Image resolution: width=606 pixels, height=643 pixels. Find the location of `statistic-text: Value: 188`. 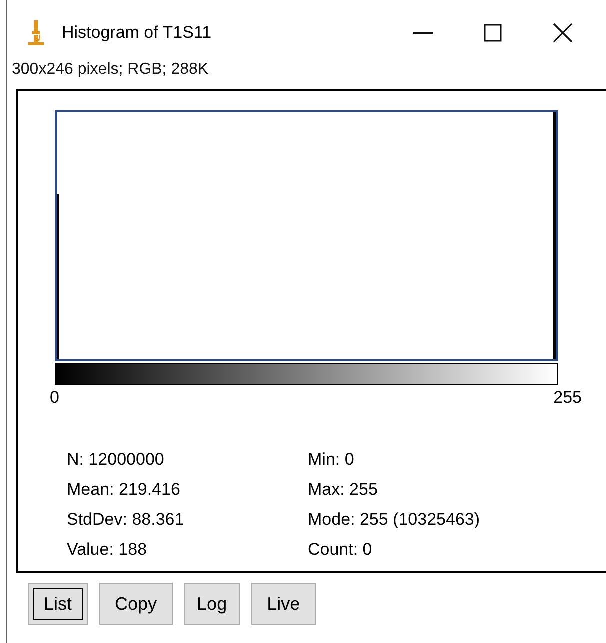

statistic-text: Value: 188 is located at coordinates (107, 550).